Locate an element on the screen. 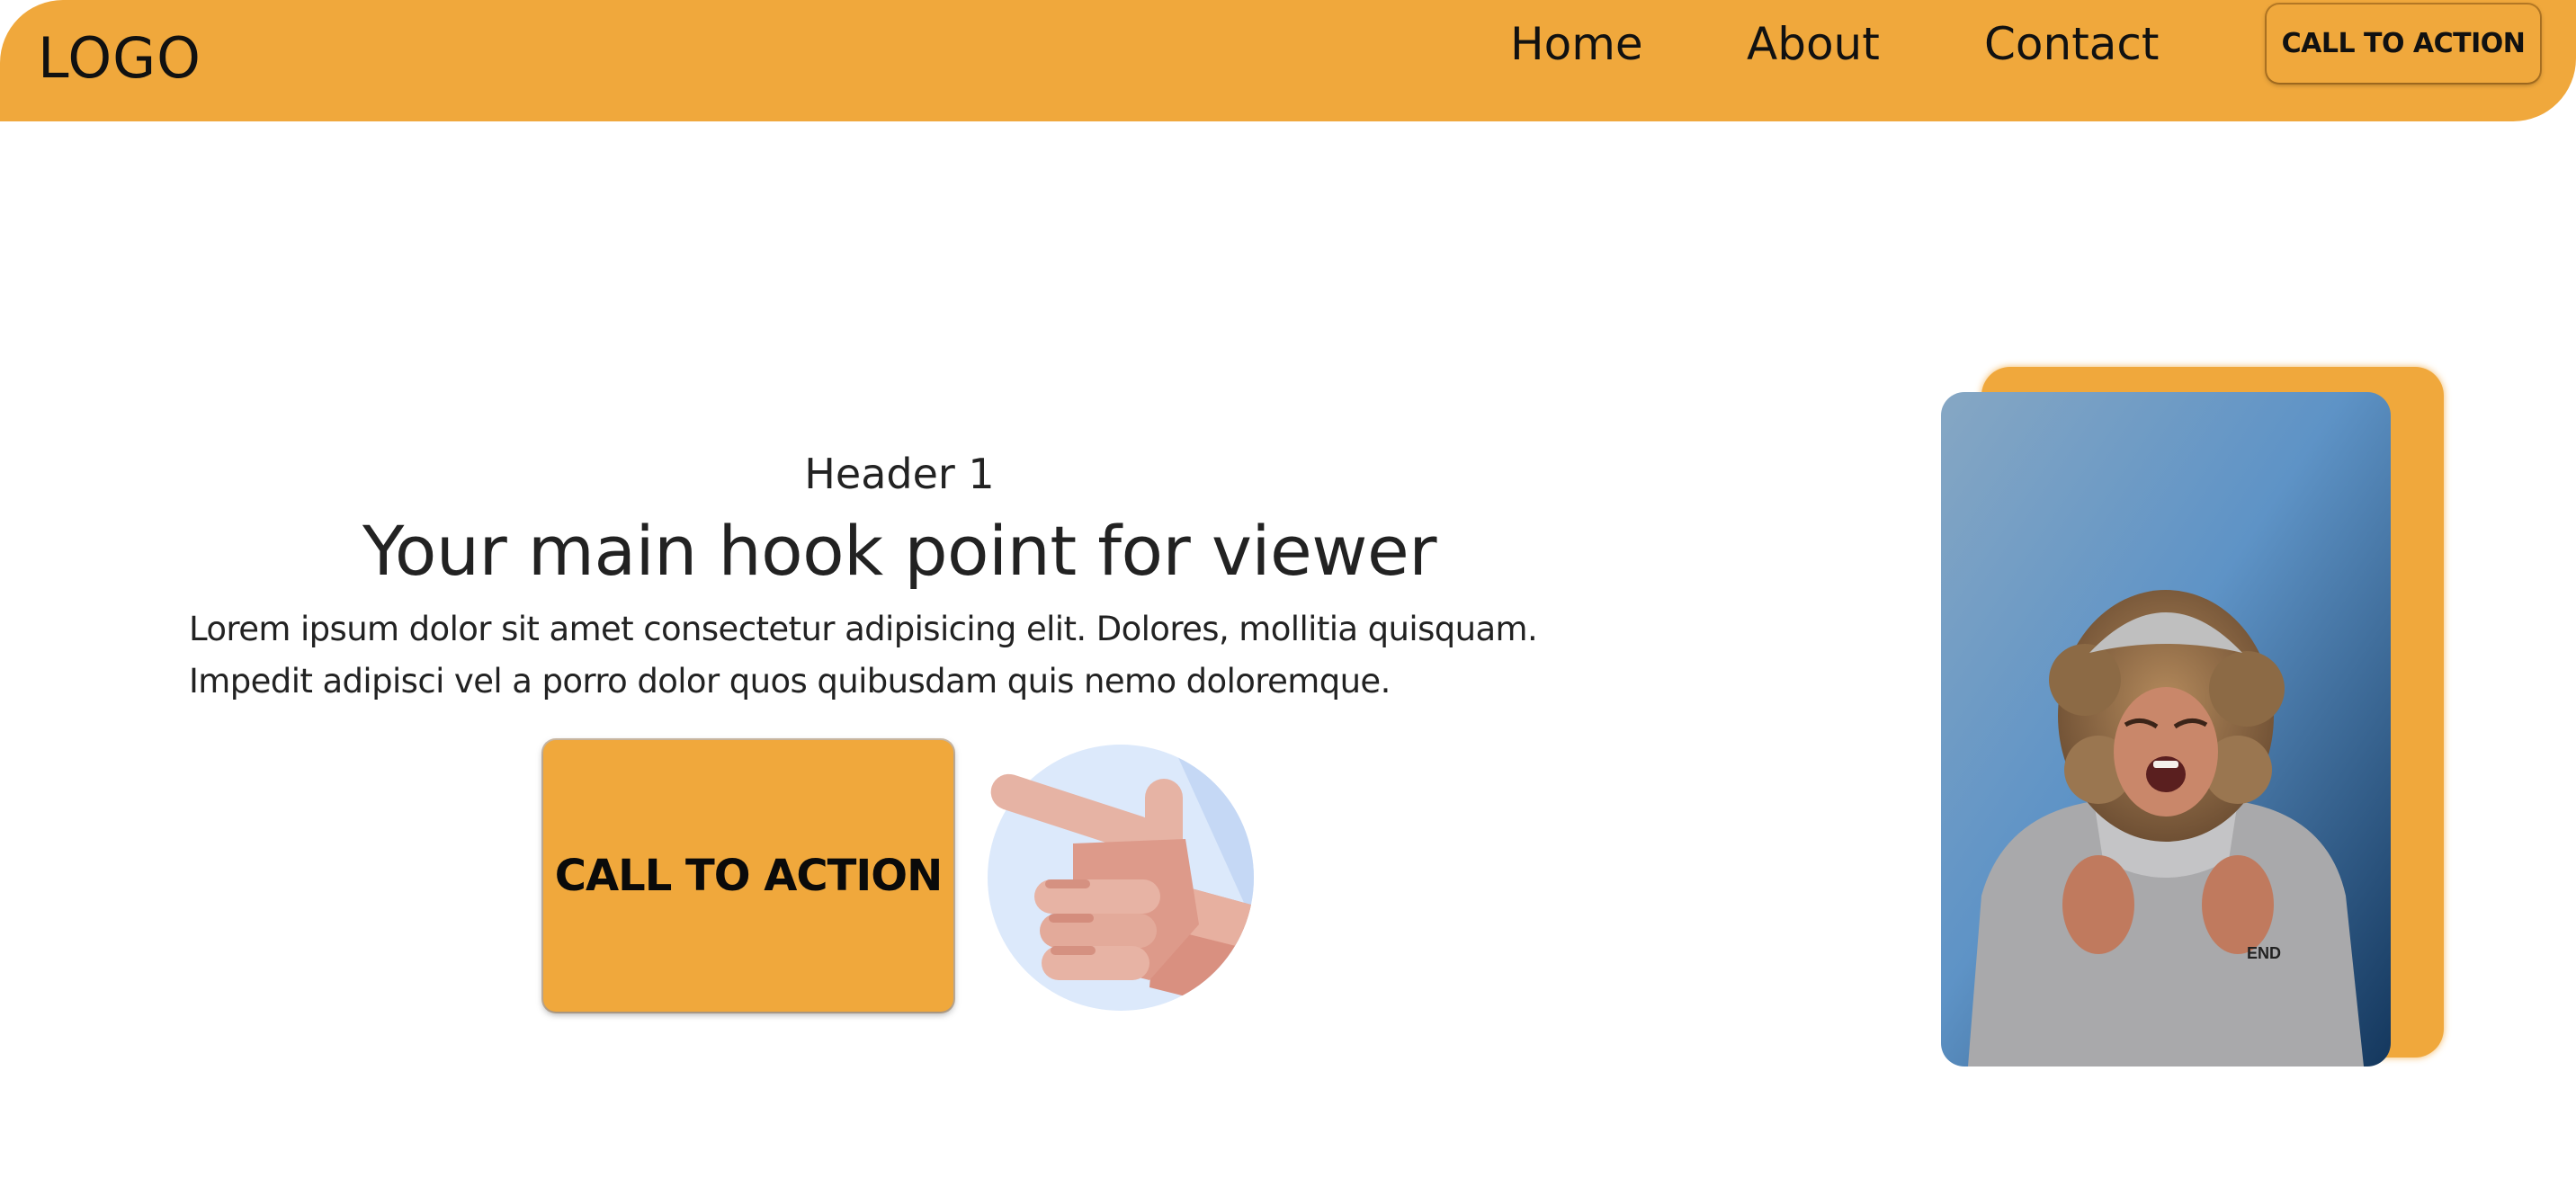 The height and width of the screenshot is (1187, 2576). hero-hook-title: Your main hook point for viewer is located at coordinates (899, 551).